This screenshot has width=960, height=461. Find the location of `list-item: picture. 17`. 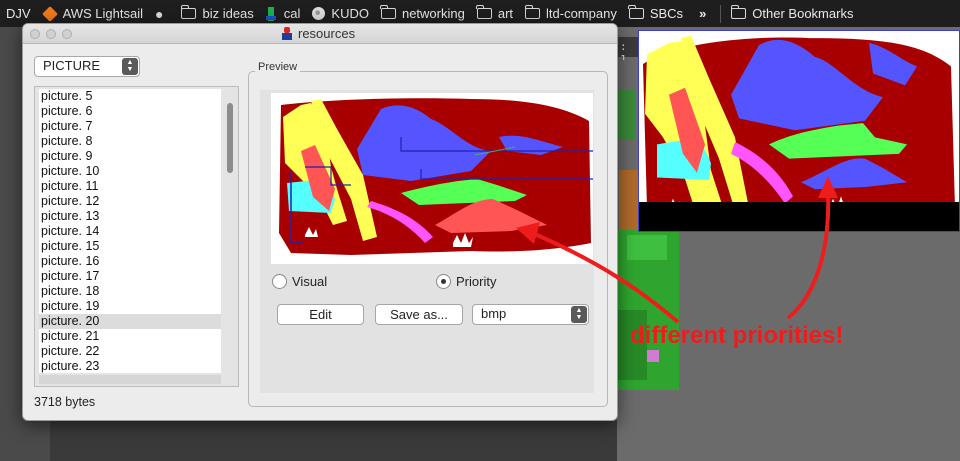

list-item: picture. 17 is located at coordinates (130, 276).